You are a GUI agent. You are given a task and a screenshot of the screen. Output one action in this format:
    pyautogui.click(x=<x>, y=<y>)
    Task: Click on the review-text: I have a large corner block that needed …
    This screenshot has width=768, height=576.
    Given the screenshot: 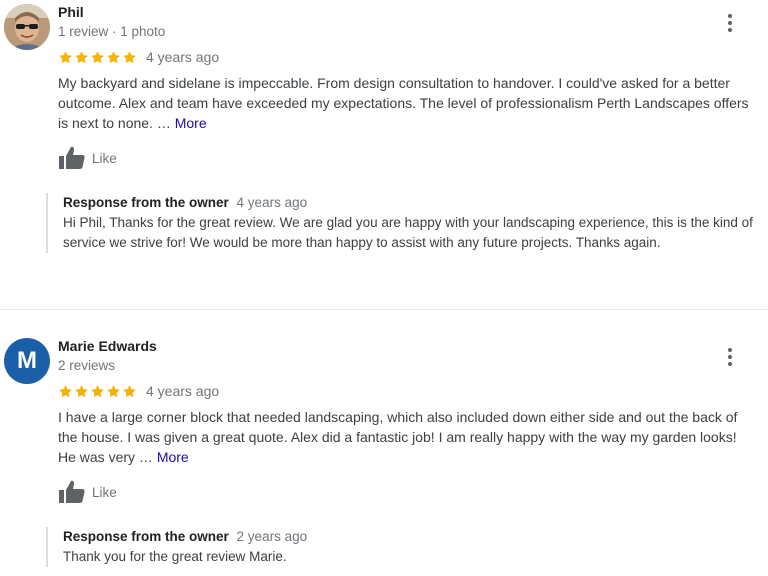 What is the action you would take?
    pyautogui.click(x=408, y=437)
    